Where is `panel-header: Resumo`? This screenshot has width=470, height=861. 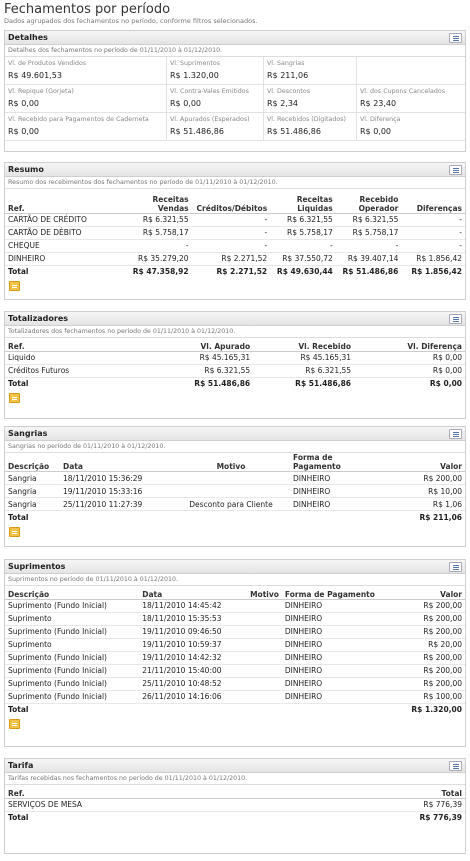 panel-header: Resumo is located at coordinates (235, 170).